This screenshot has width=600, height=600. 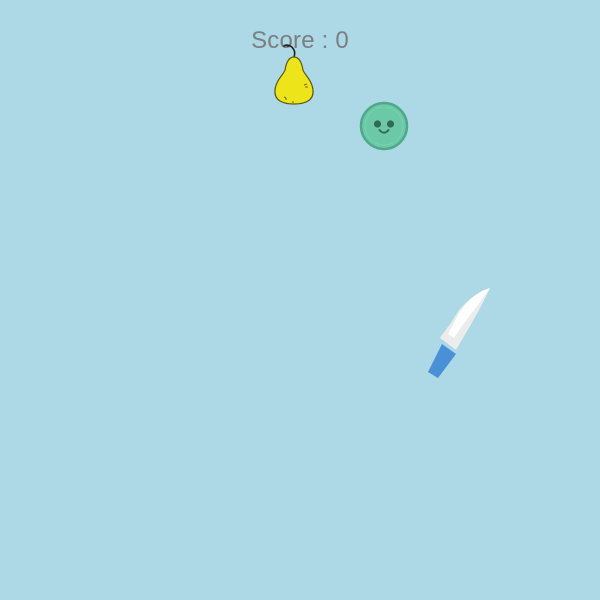 I want to click on green-slime-ball, so click(x=384, y=126).